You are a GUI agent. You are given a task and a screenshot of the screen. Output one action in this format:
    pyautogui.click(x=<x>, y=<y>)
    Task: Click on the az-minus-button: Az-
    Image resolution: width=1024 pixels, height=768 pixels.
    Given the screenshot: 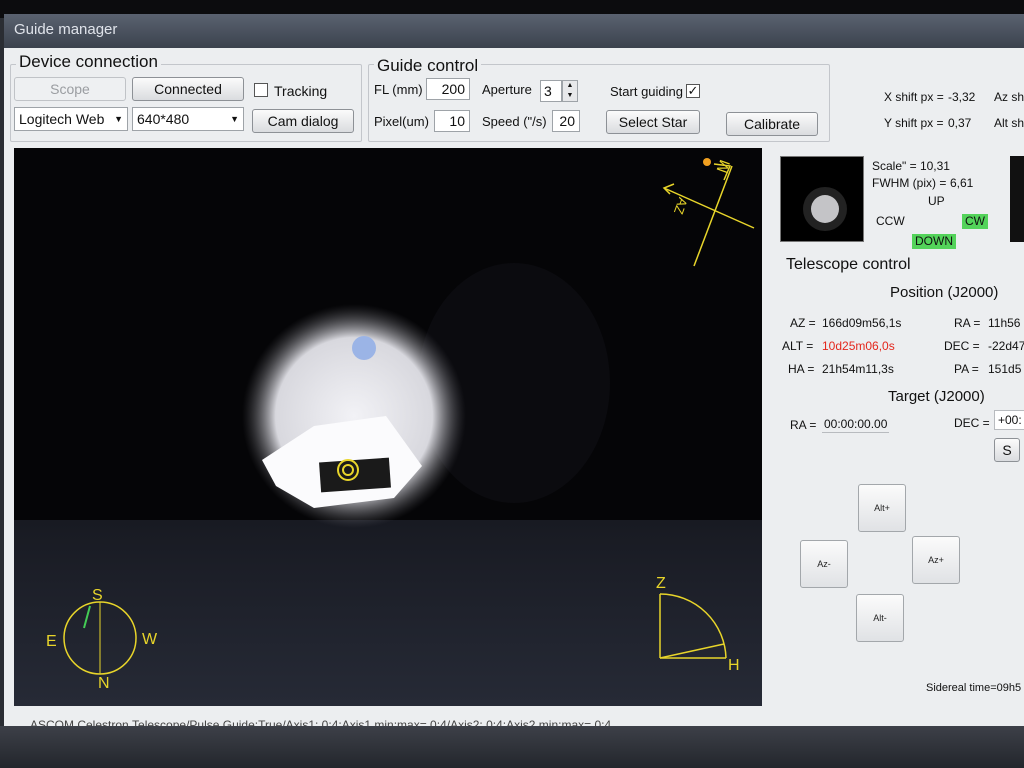 What is the action you would take?
    pyautogui.click(x=824, y=564)
    